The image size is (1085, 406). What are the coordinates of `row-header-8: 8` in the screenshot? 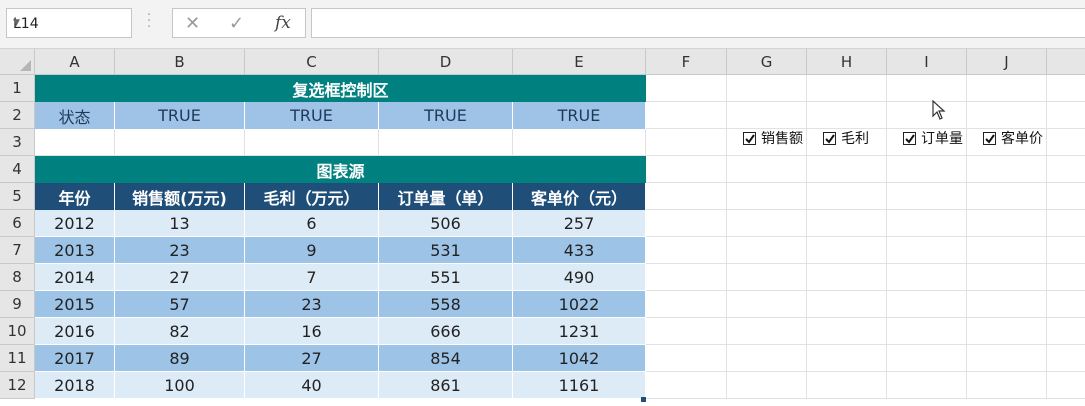 It's located at (17, 277).